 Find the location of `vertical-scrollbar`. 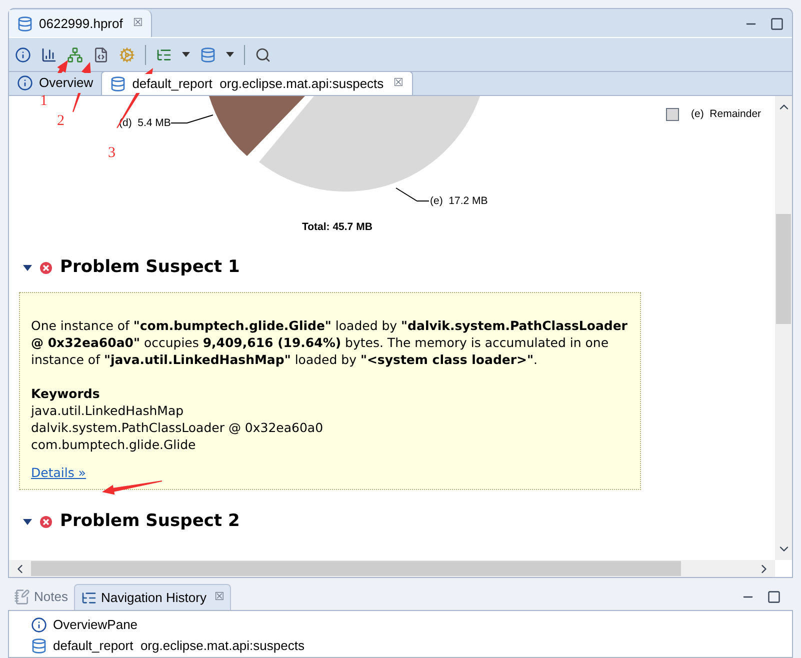

vertical-scrollbar is located at coordinates (783, 328).